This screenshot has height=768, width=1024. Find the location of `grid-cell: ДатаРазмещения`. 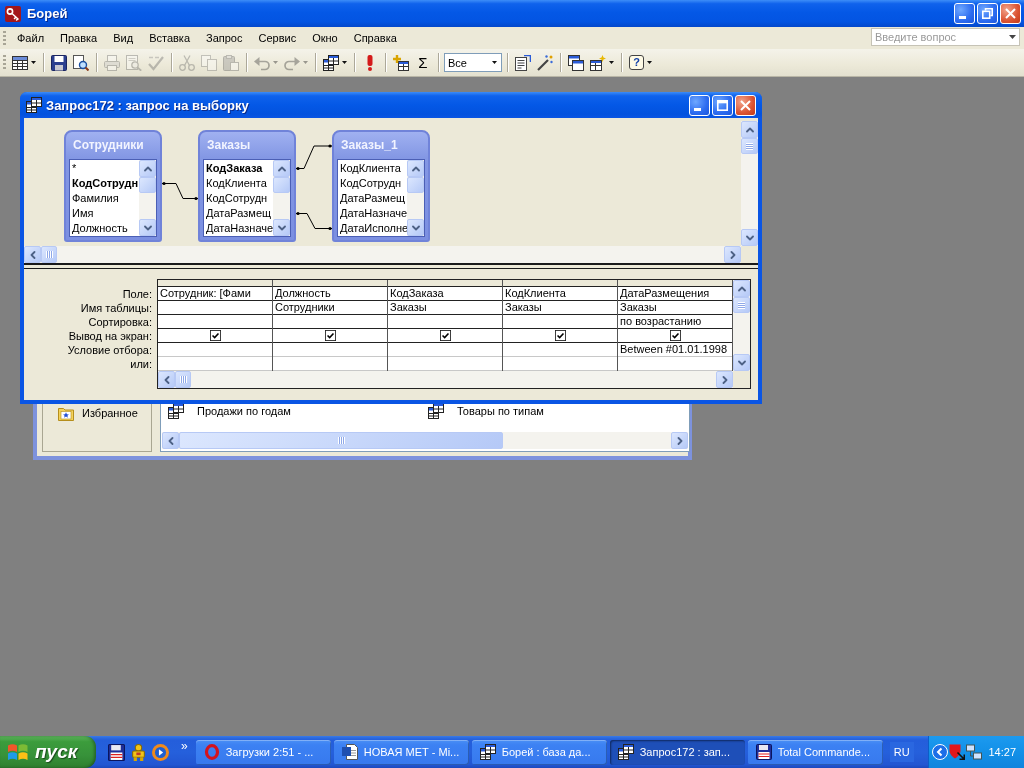

grid-cell: ДатаРазмещения is located at coordinates (675, 294).